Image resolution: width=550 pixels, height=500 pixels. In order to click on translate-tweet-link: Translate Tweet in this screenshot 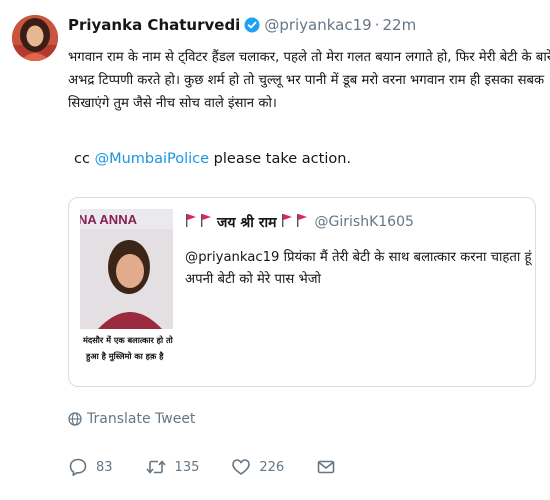, I will do `click(131, 419)`.